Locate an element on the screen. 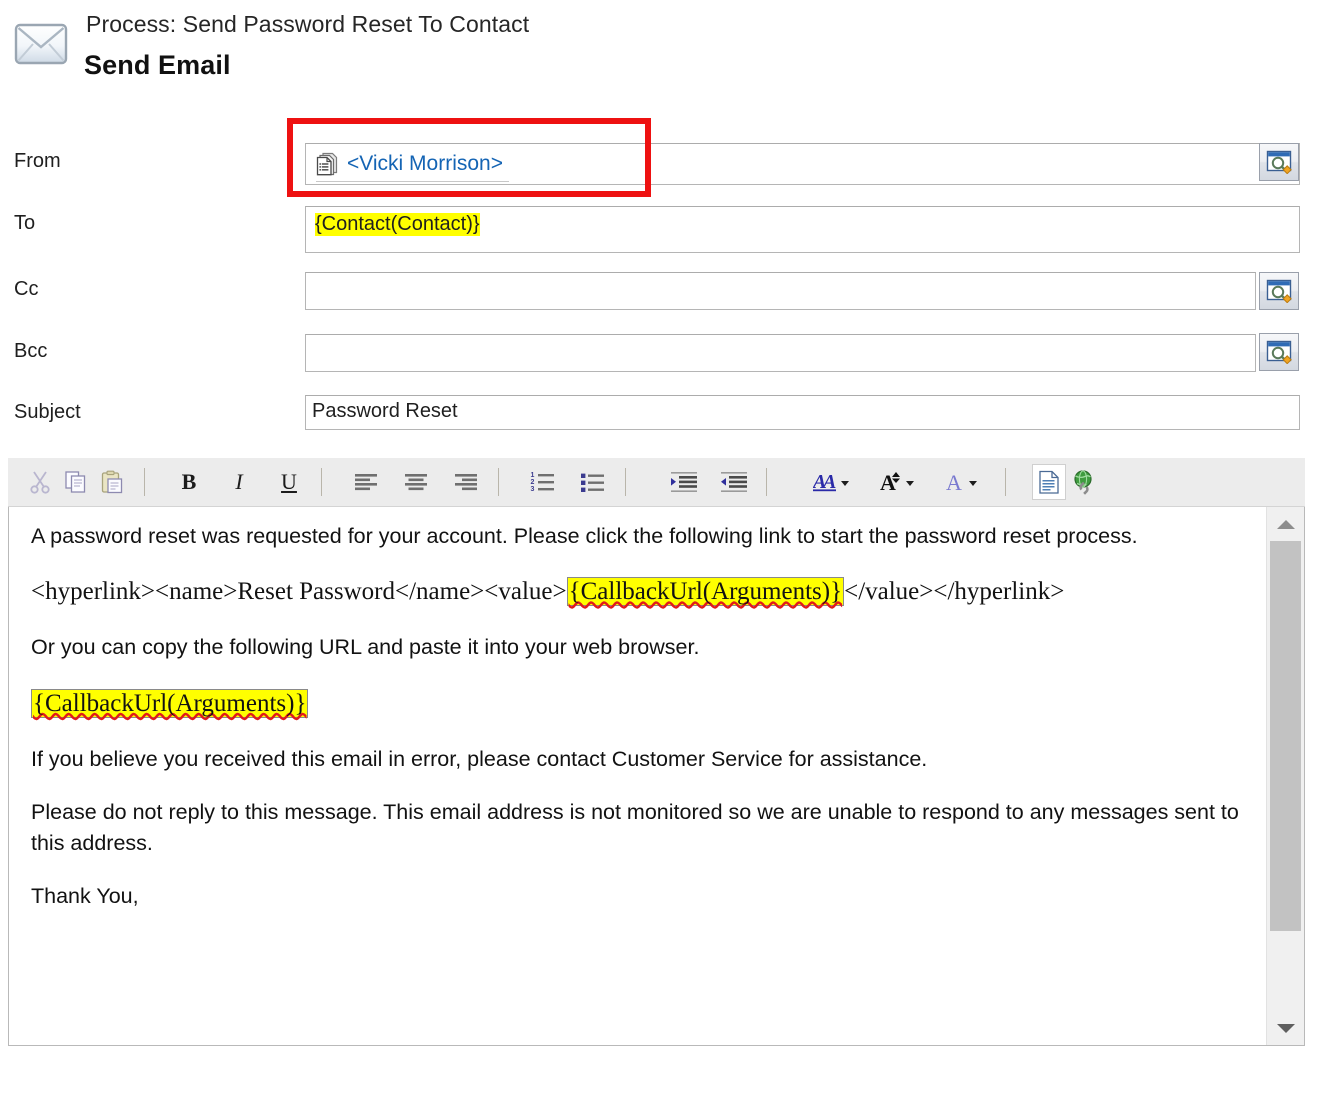 The image size is (1326, 1100). align-left-button is located at coordinates (366, 482).